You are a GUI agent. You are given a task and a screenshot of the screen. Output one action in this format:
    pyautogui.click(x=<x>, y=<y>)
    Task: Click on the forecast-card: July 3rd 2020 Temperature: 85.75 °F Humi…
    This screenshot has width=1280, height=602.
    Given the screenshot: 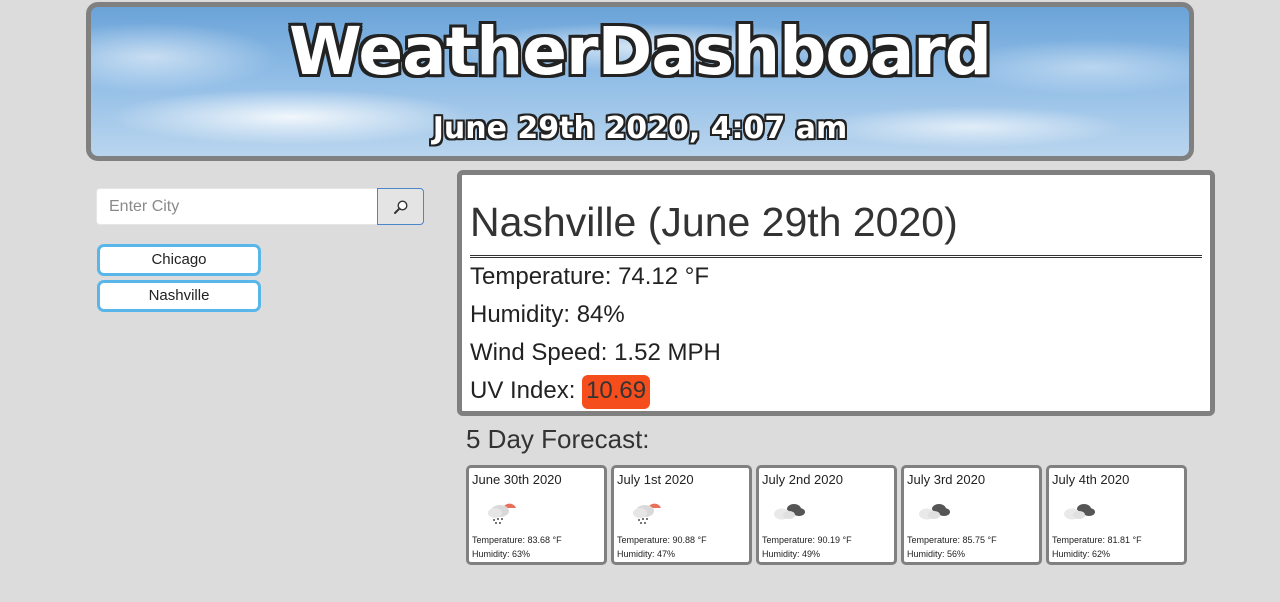 What is the action you would take?
    pyautogui.click(x=971, y=515)
    